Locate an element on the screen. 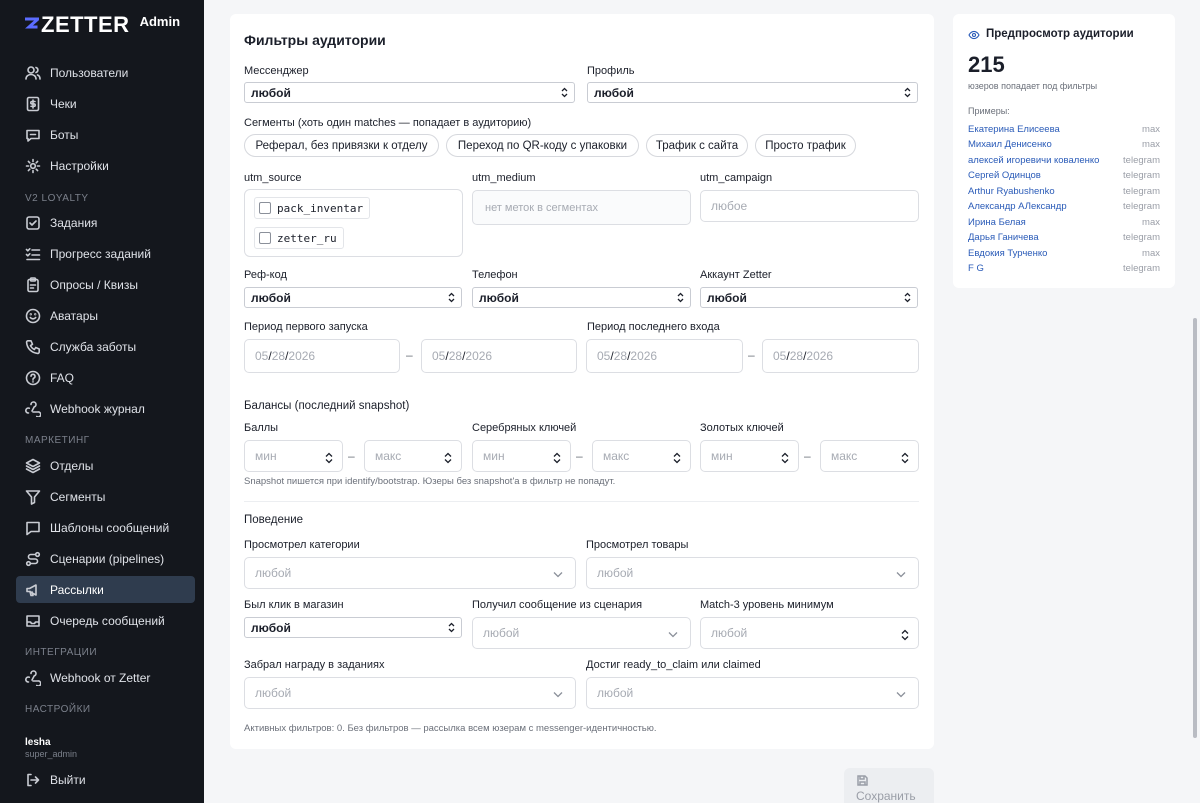 This screenshot has height=803, width=1200. example-name: F G is located at coordinates (976, 270).